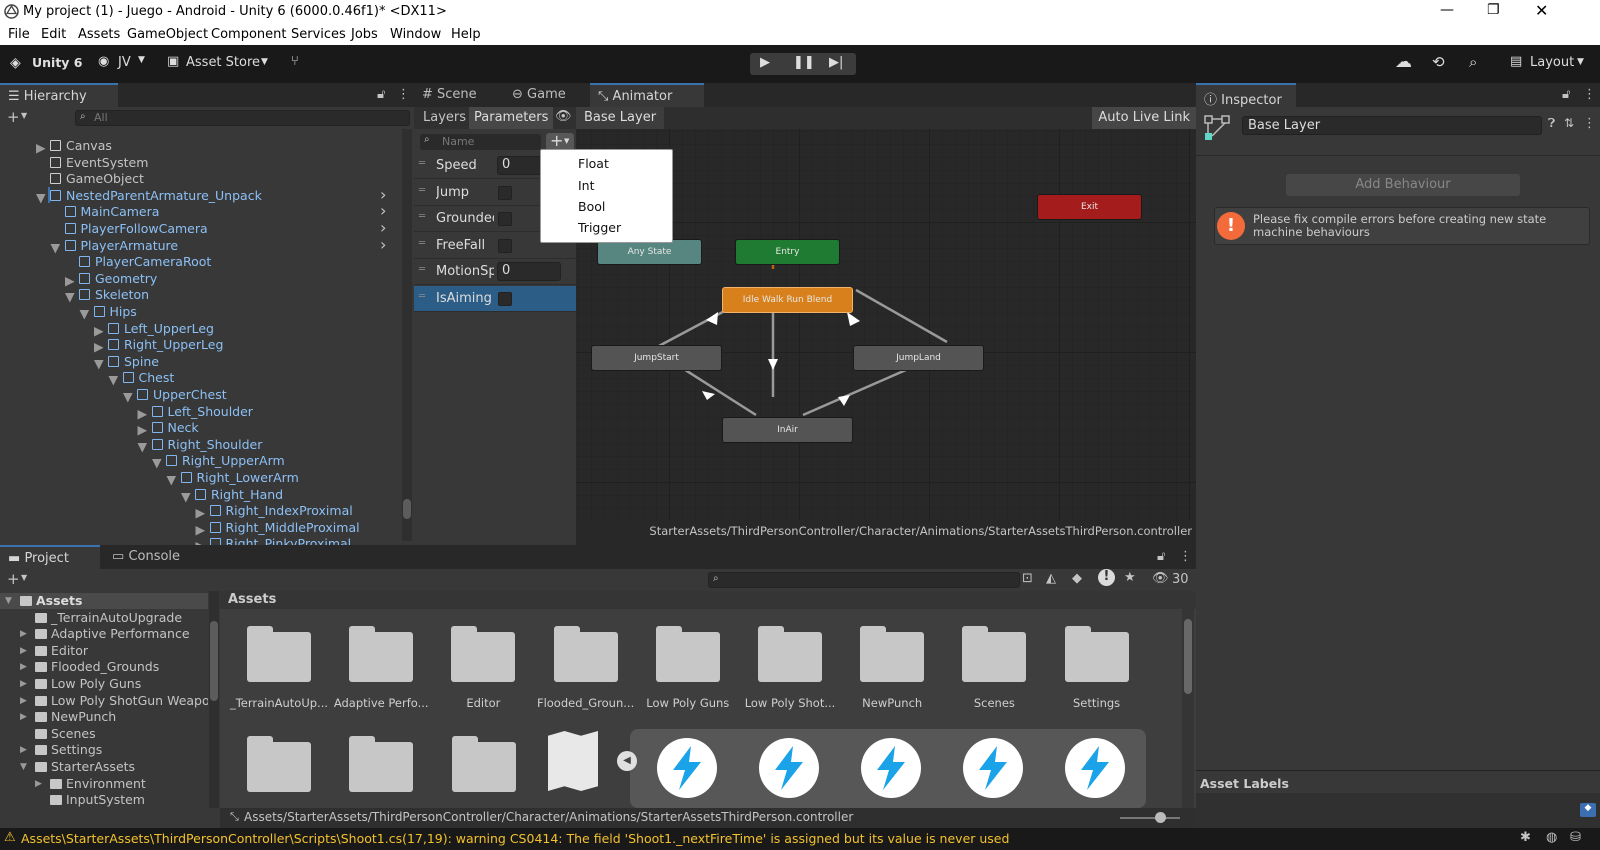  I want to click on tab-inspector: ⓘ Inspector, so click(1246, 95).